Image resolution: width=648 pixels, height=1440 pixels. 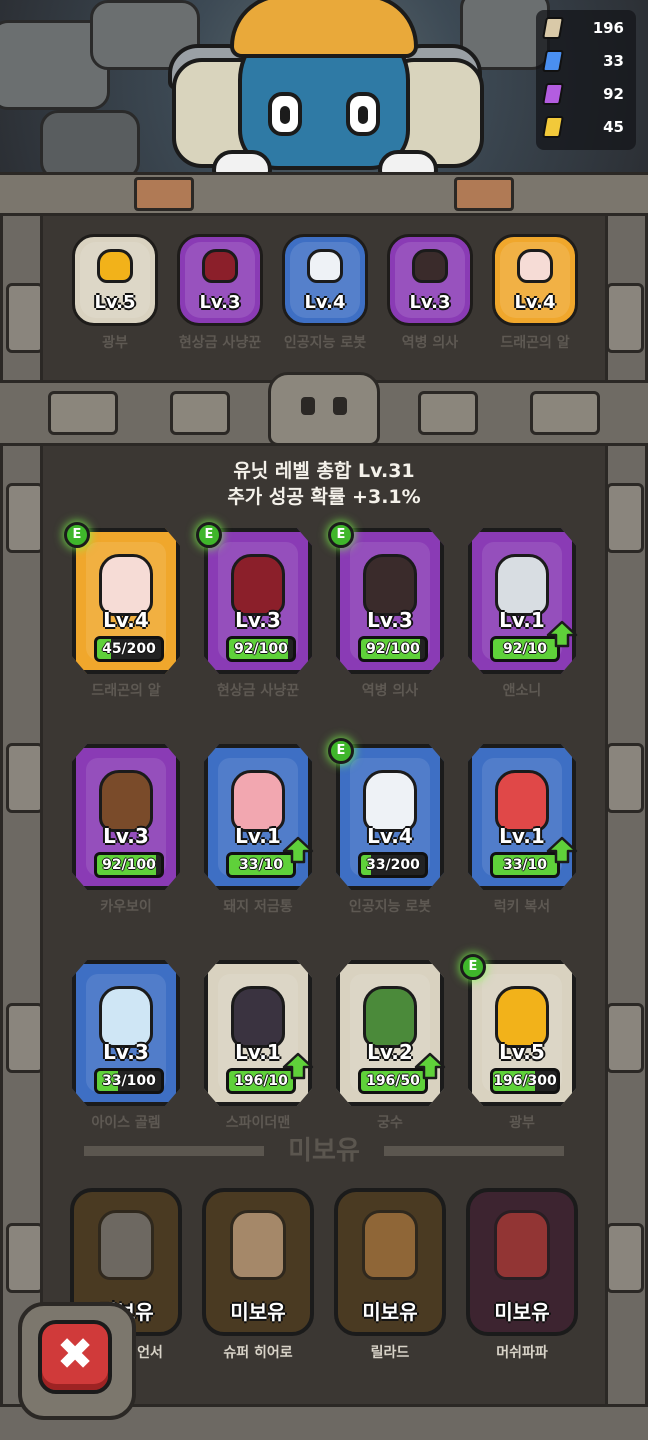 I want to click on stone-icon, so click(x=553, y=28).